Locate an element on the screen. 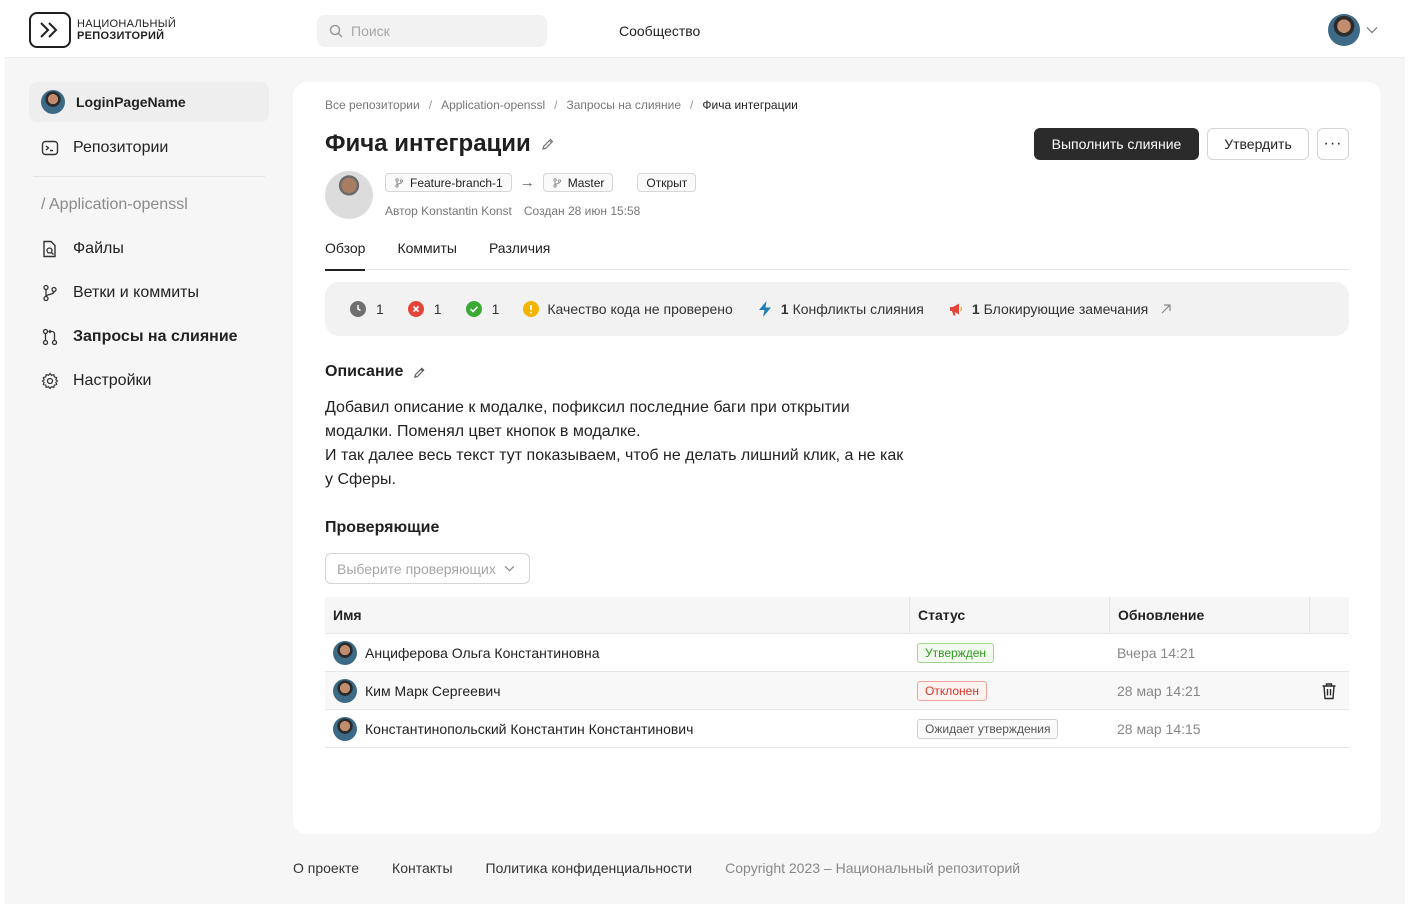 The image size is (1410, 904). target-branch-chip: Master is located at coordinates (578, 182).